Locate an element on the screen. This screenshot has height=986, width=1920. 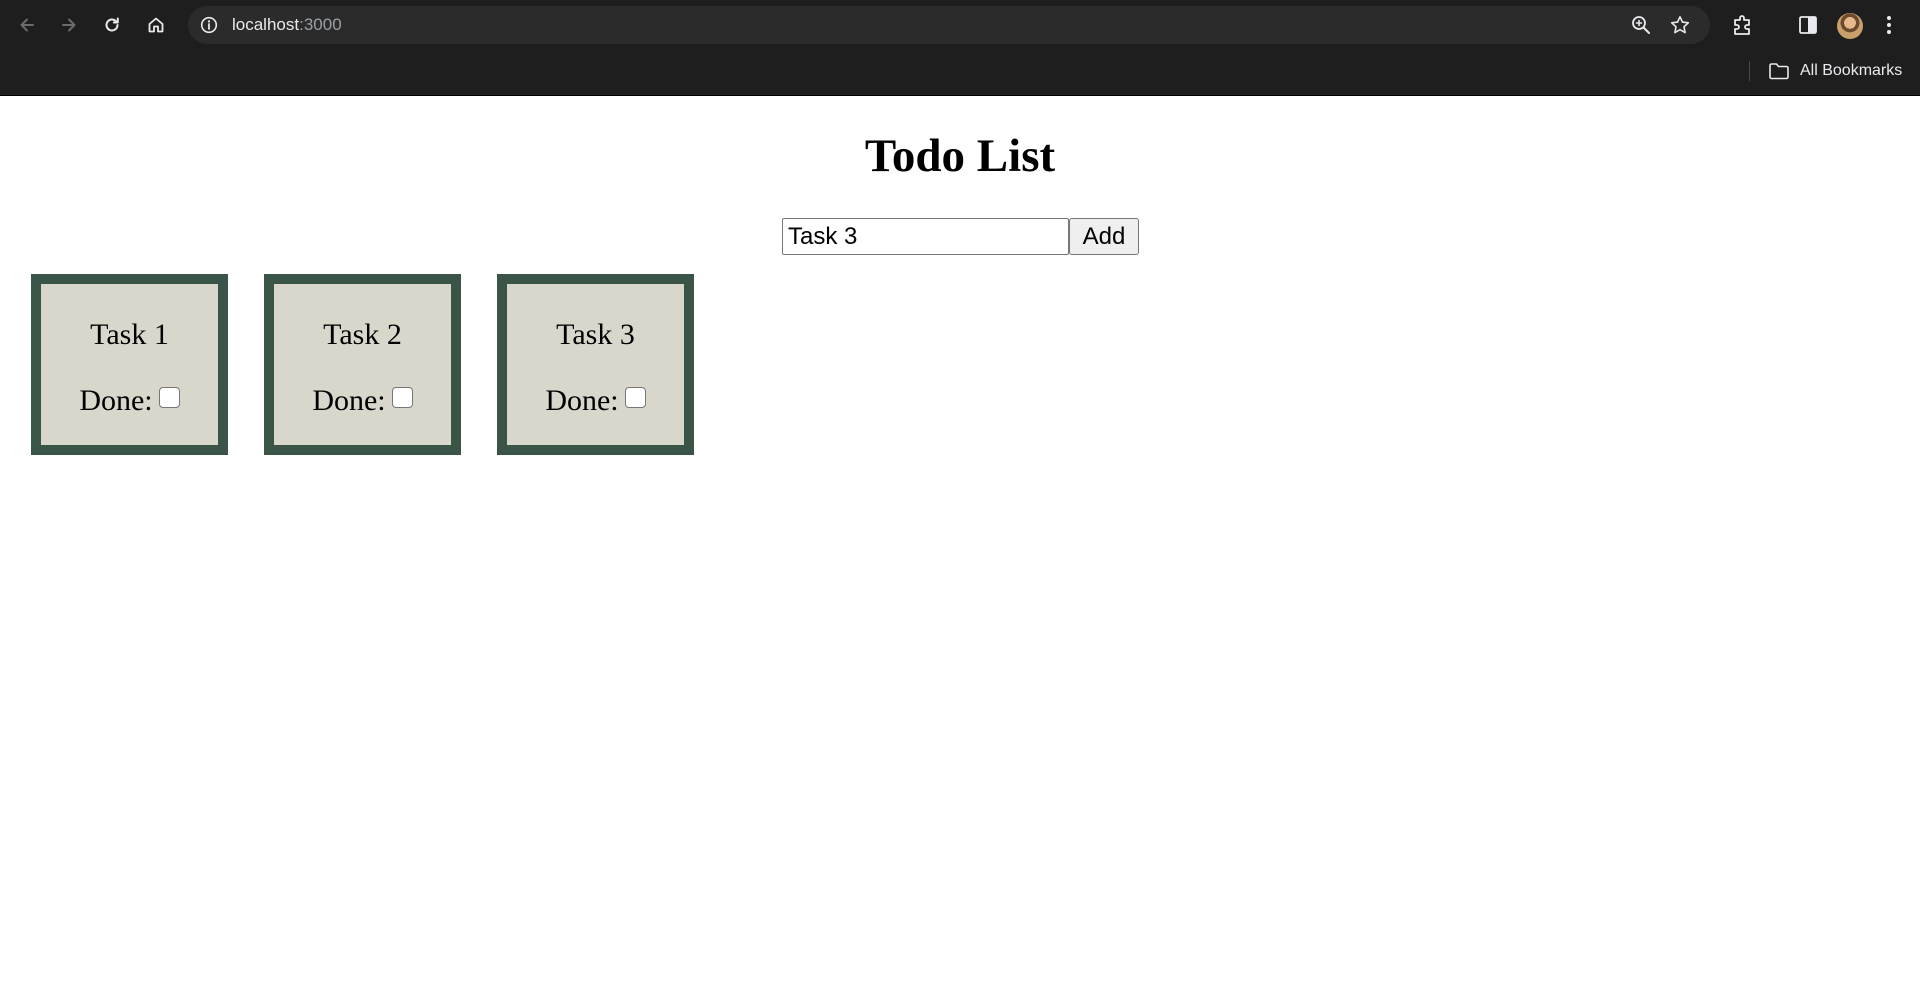
bookmark-star-icon is located at coordinates (1680, 25).